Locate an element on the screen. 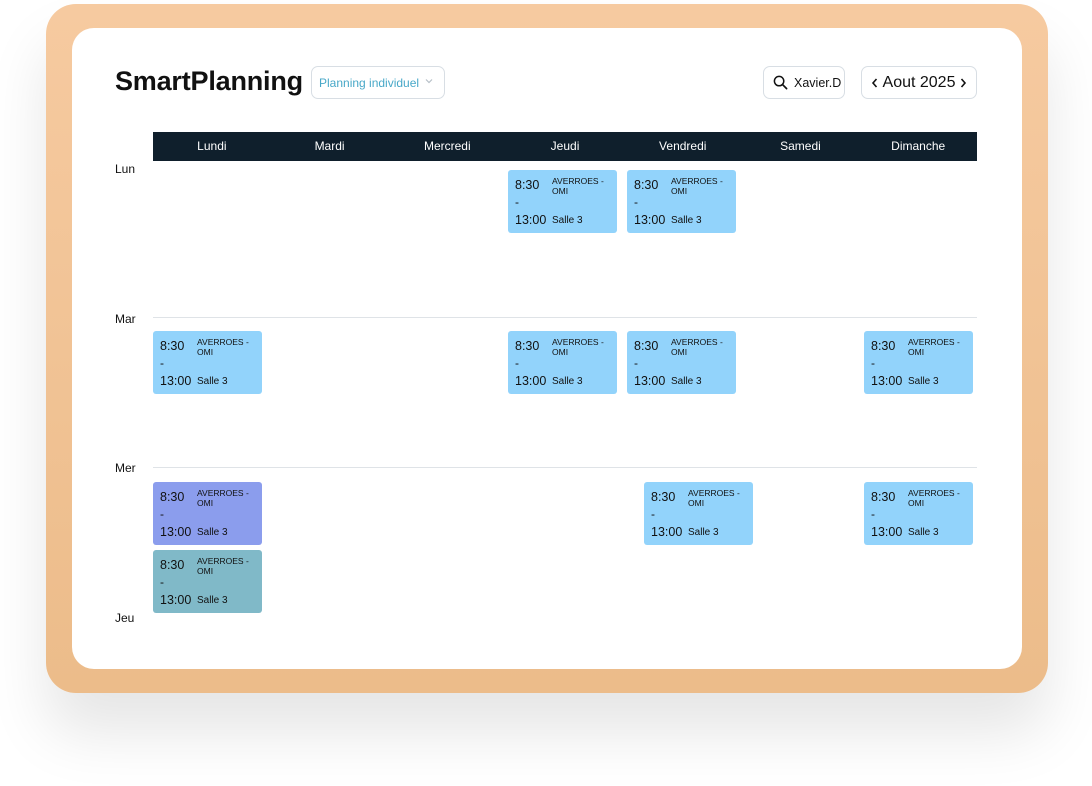 Image resolution: width=1092 pixels, height=786 pixels. chevron-left-icon is located at coordinates (875, 83).